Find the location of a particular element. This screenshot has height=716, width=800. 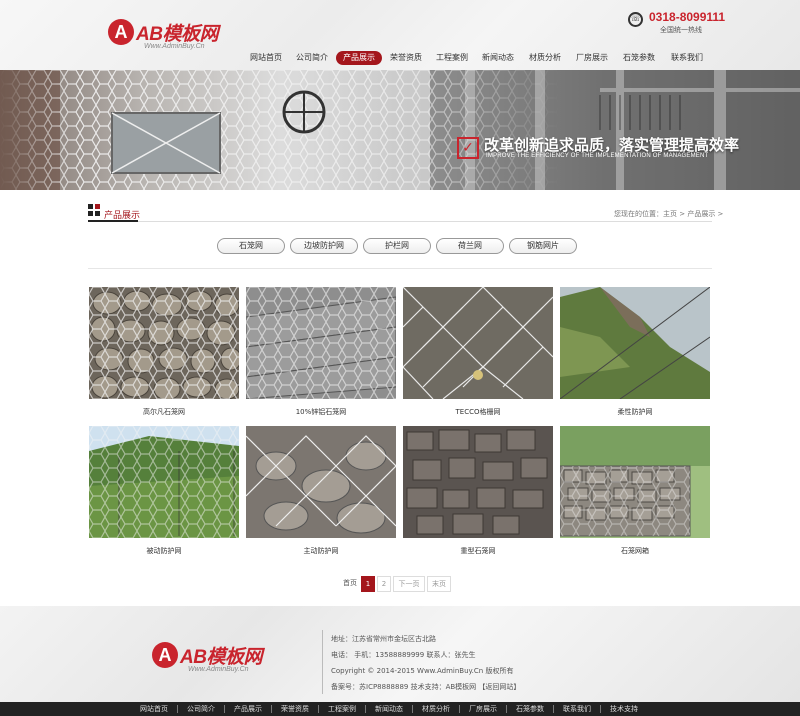

footer-logo-mark: A is located at coordinates (165, 655).